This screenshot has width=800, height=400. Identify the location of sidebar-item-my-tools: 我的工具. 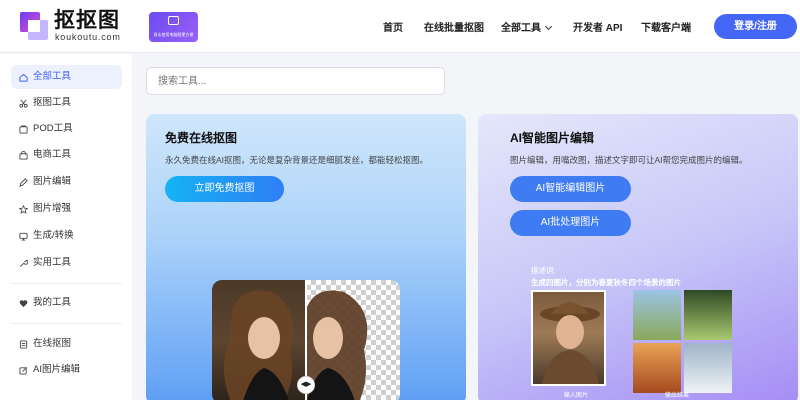
(66, 303).